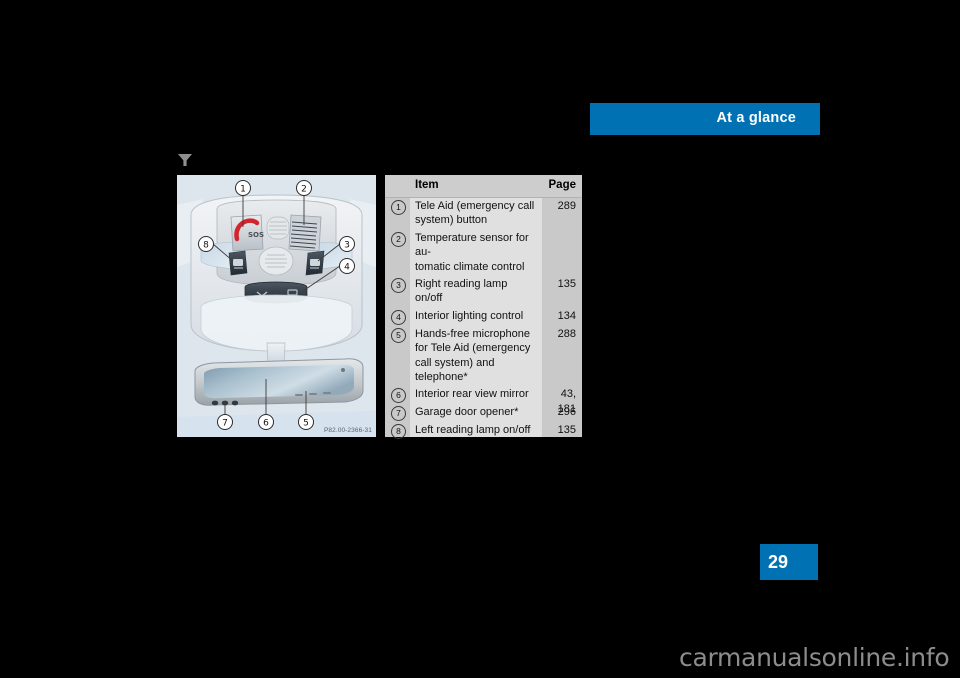 Image resolution: width=960 pixels, height=678 pixels. I want to click on legend-row: 8 Left reading lamp on/off 135, so click(483, 431).